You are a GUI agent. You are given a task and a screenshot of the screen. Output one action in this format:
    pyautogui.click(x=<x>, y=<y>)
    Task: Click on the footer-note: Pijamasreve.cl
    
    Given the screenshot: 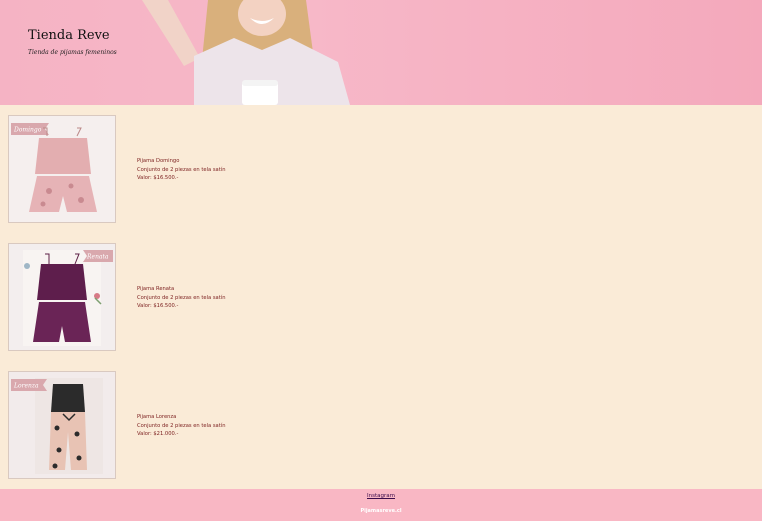 What is the action you would take?
    pyautogui.click(x=381, y=511)
    